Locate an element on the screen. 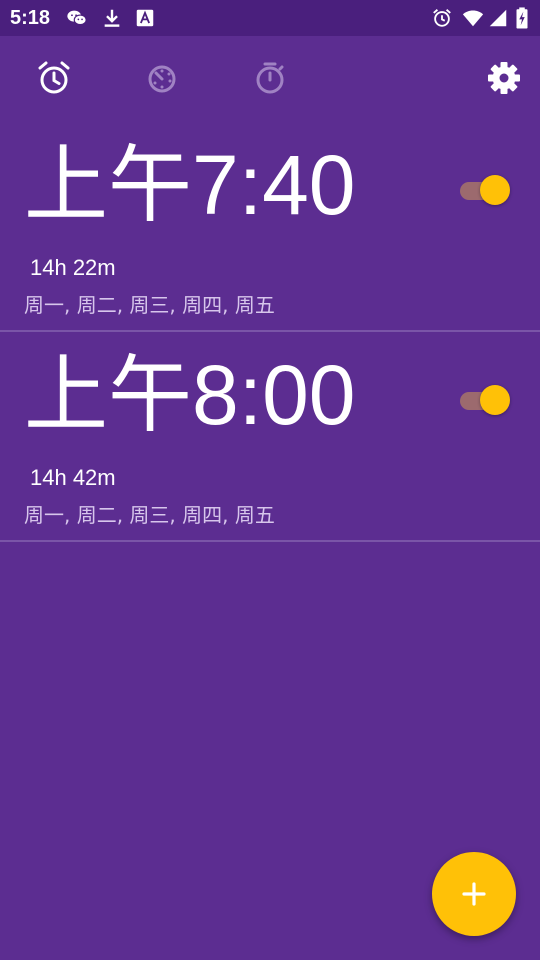  download-icon is located at coordinates (112, 18).